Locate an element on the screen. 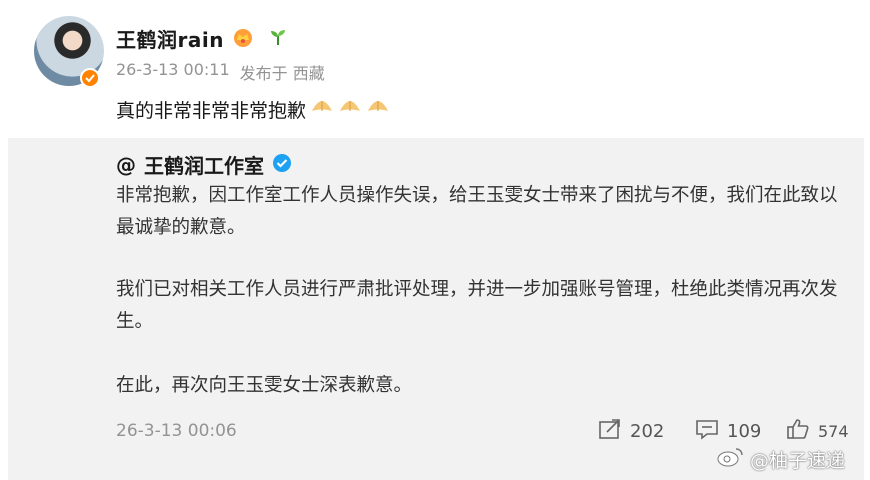 The width and height of the screenshot is (870, 480). author-name: 王鹤润rain is located at coordinates (170, 38).